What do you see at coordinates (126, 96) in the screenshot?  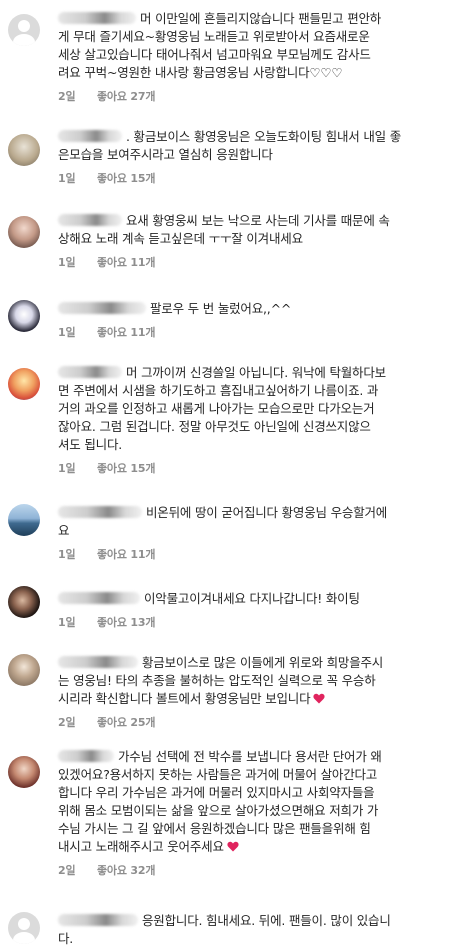 I see `comment-likes: 좋아요 27개` at bounding box center [126, 96].